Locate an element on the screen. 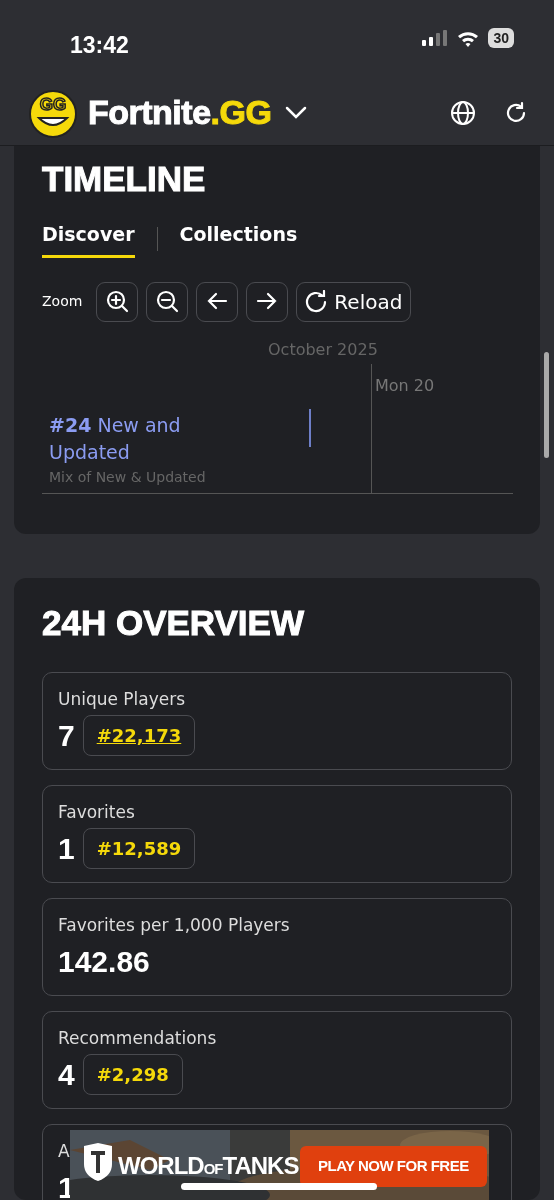  play-now-button: PLAY NOW FOR FREE is located at coordinates (393, 1166).